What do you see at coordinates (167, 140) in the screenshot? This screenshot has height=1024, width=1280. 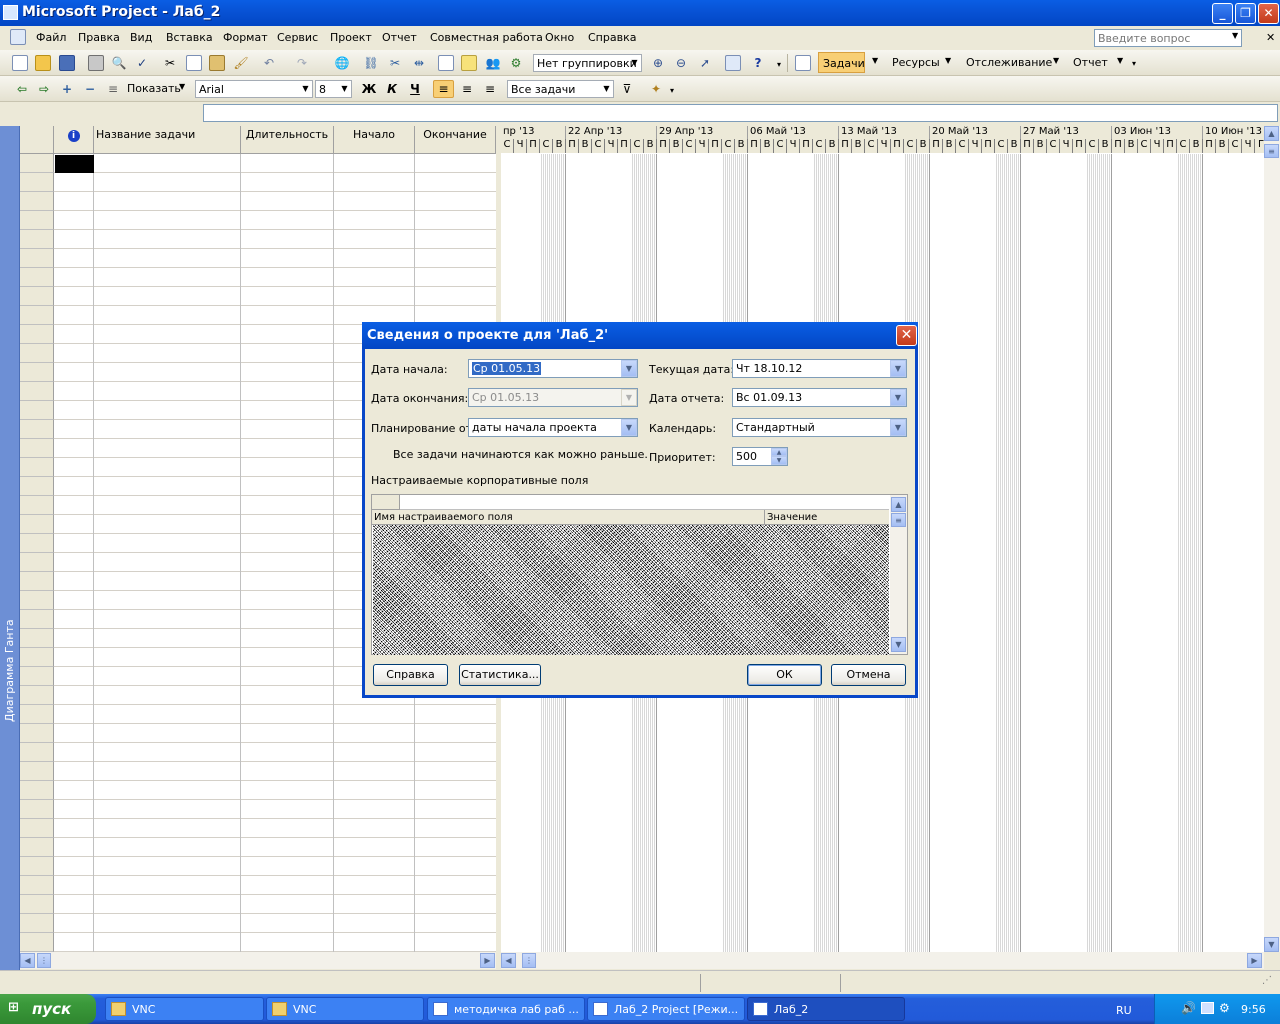 I see `column-header-task-name: Название задачи` at bounding box center [167, 140].